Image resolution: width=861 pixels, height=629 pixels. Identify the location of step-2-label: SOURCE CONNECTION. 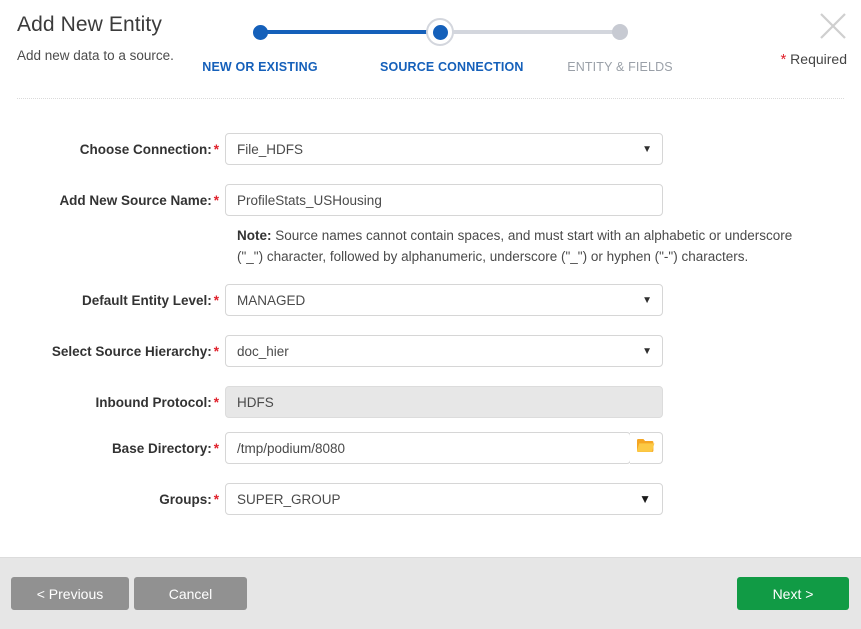
(452, 67).